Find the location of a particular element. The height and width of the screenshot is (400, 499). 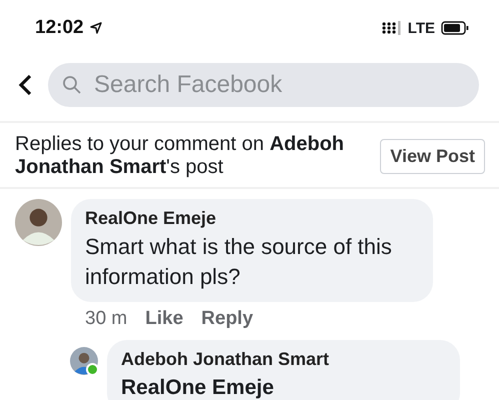

network-type: LTE is located at coordinates (421, 28).